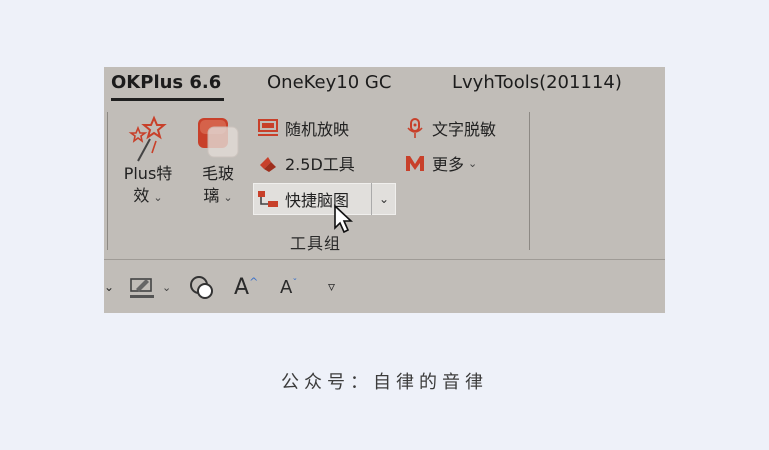 This screenshot has height=450, width=769. I want to click on random-slideshow-label: 随机放映, so click(317, 129).